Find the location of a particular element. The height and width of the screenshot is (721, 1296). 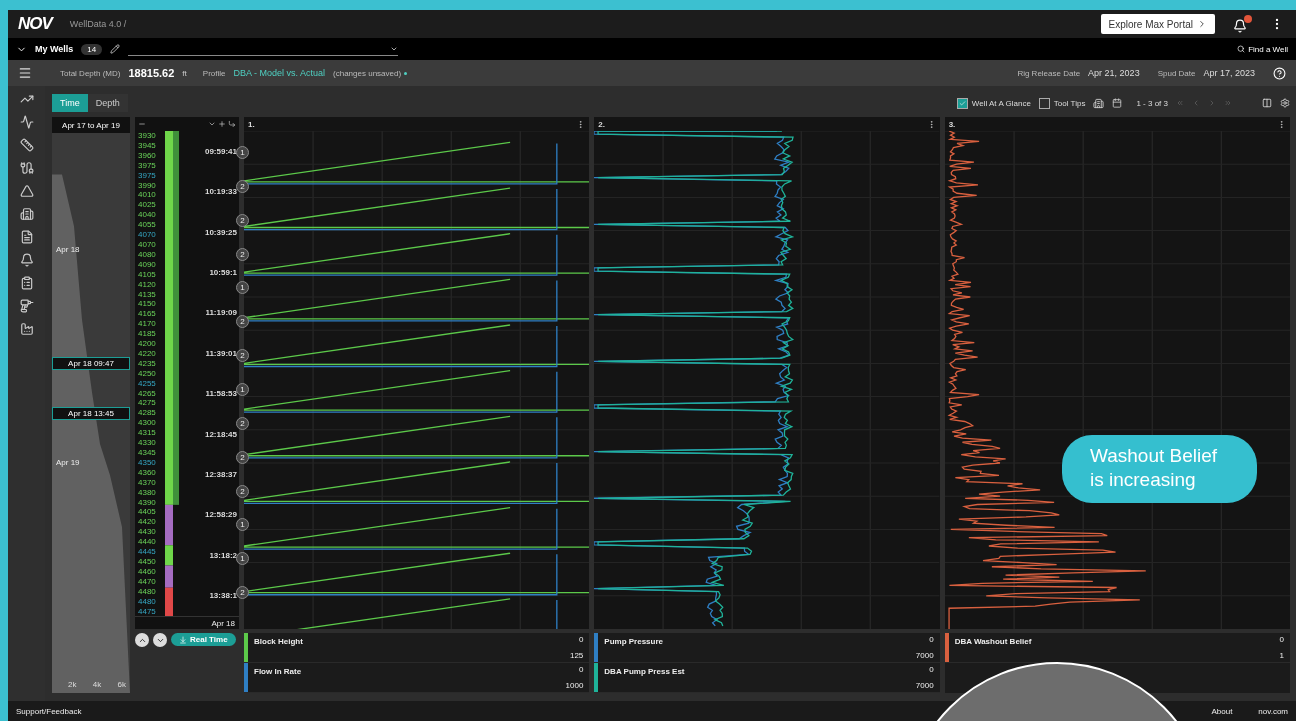

panel-title: 3. is located at coordinates (952, 124).